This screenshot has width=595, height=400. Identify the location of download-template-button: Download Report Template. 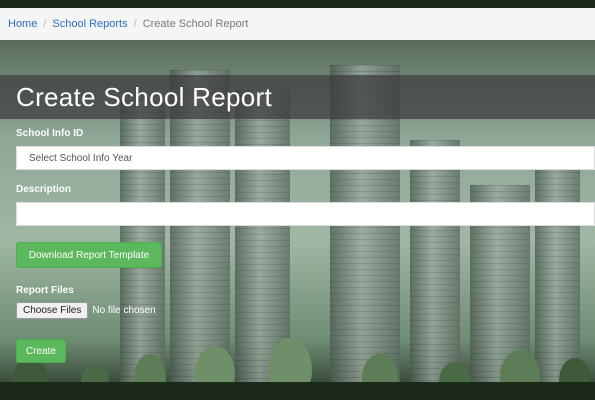
(89, 255).